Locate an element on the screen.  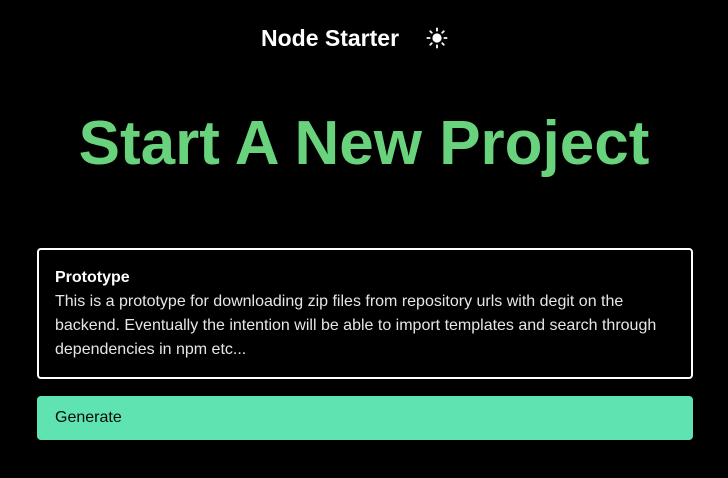
page-title: Start A New Project is located at coordinates (364, 143).